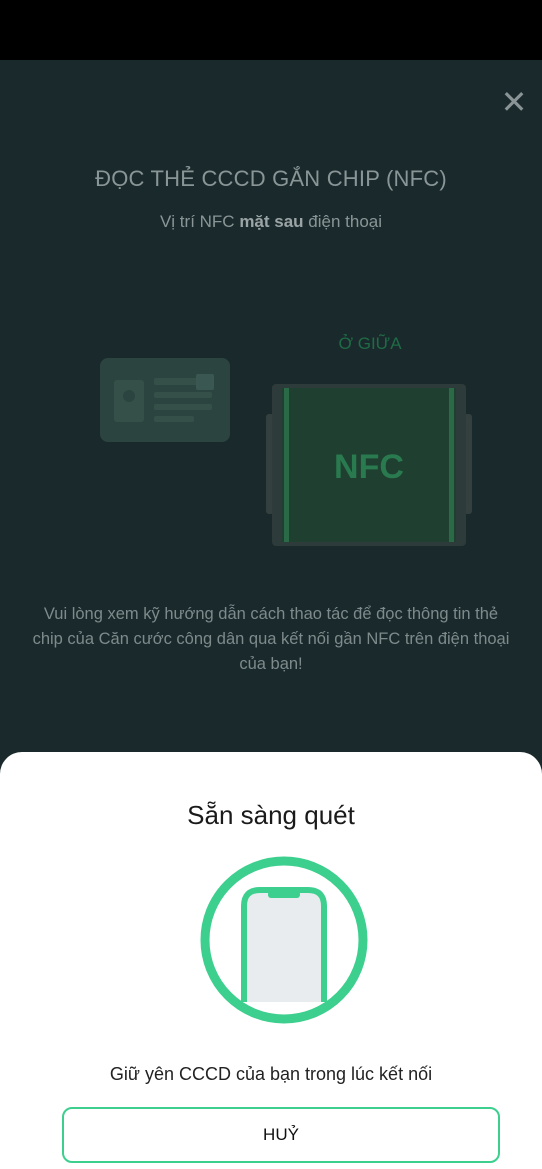 Image resolution: width=542 pixels, height=1169 pixels. I want to click on status-bar, so click(271, 30).